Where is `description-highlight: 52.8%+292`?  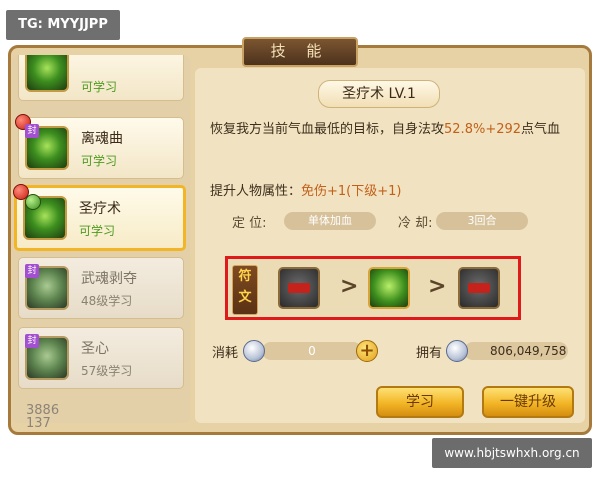
description-highlight: 52.8%+292 is located at coordinates (483, 129).